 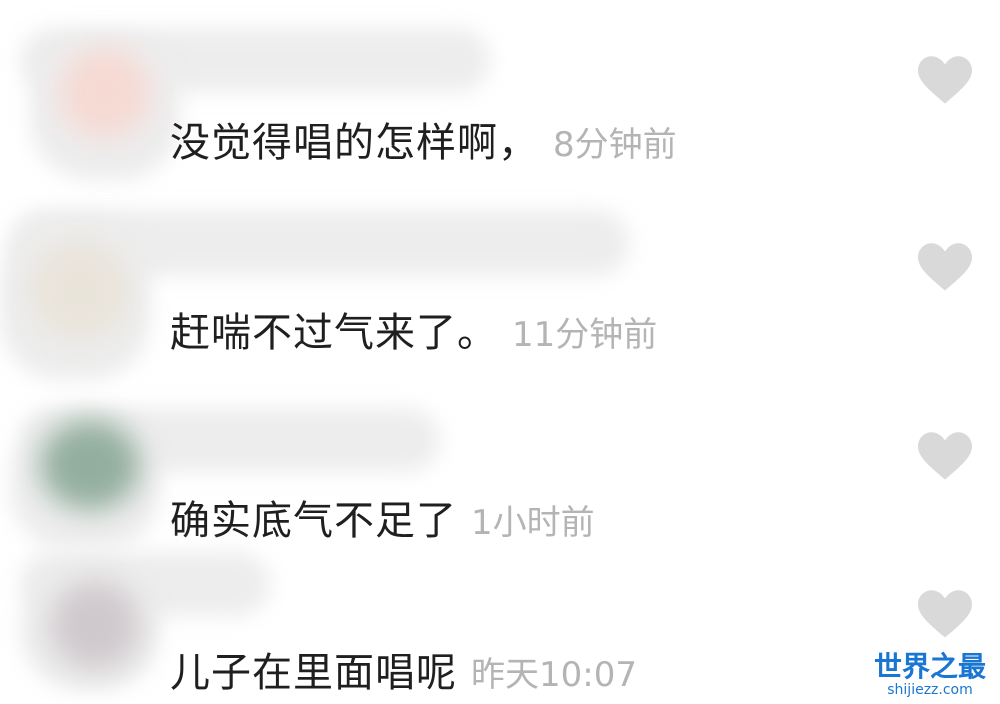 I want to click on avatar, so click(x=95, y=625).